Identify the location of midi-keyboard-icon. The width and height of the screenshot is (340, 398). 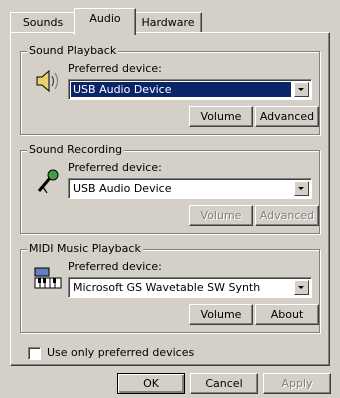
(48, 278).